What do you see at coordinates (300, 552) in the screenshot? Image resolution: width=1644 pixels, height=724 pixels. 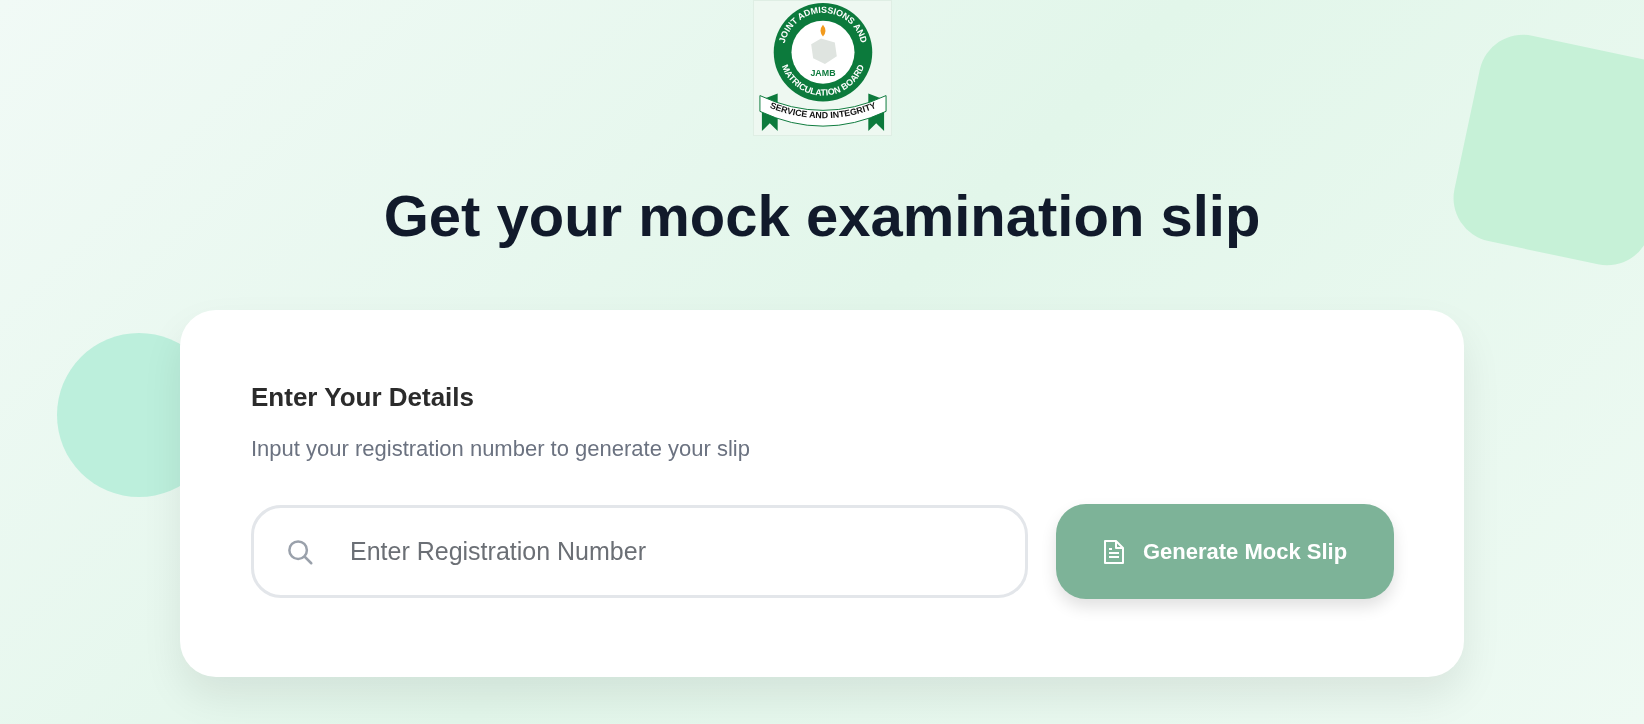 I see `search-icon` at bounding box center [300, 552].